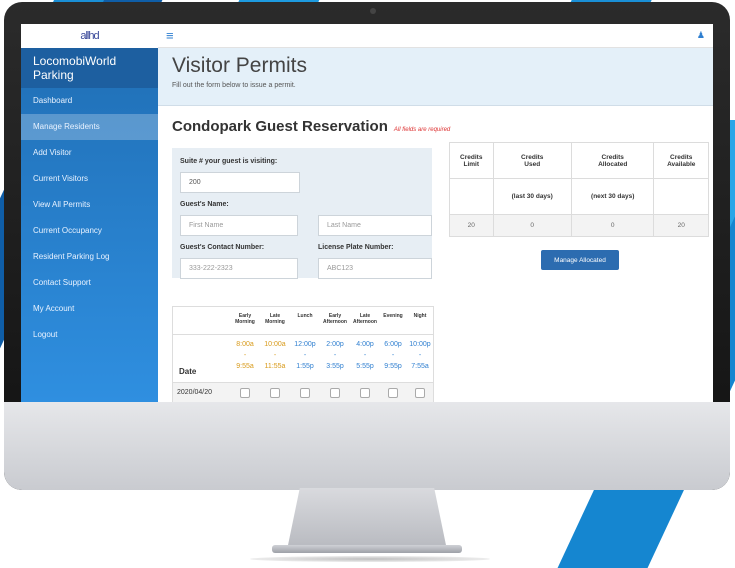 The width and height of the screenshot is (735, 568). I want to click on table-row: 2020/04/20, so click(303, 392).